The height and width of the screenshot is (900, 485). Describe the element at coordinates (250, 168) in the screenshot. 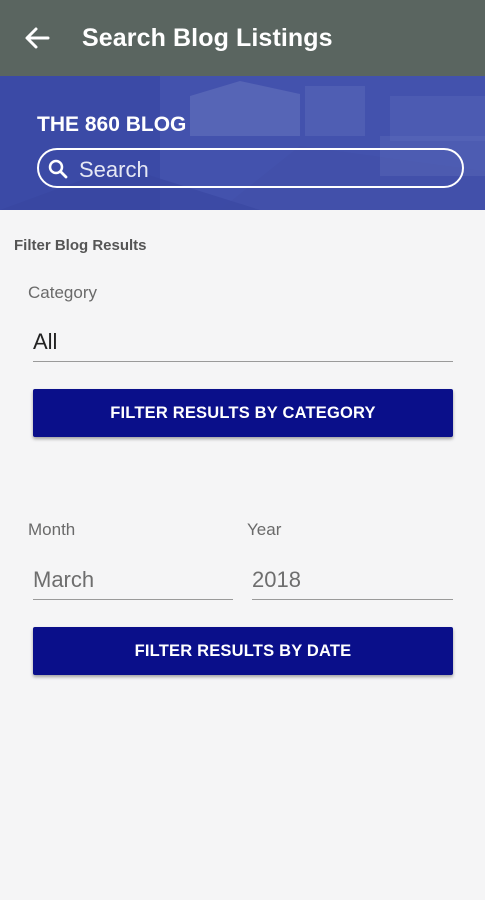

I see `search-input: Search` at that location.